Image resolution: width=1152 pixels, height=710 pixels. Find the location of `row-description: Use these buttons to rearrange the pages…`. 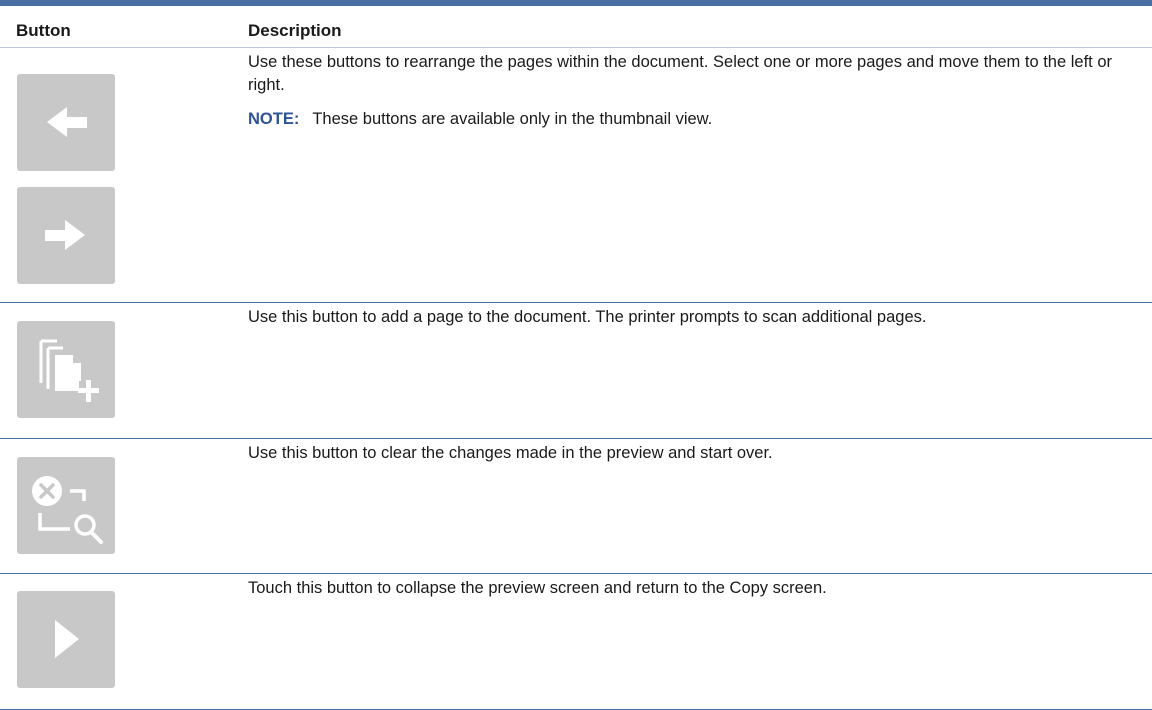

row-description: Use these buttons to rearrange the pages… is located at coordinates (680, 73).